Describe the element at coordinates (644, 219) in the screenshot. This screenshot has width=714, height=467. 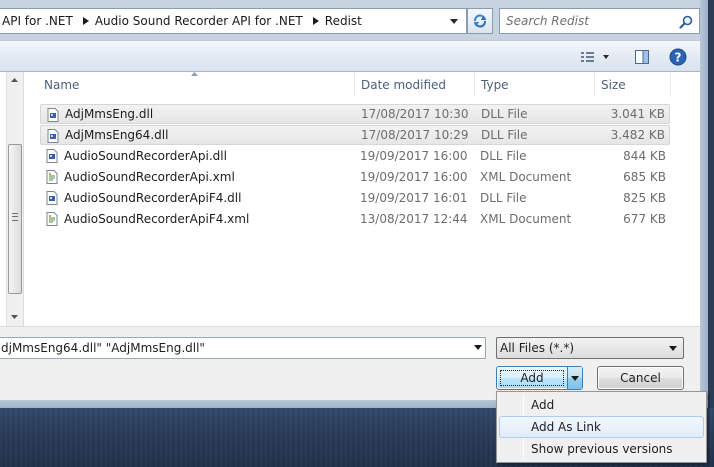
I see `file-size: 677 KB` at that location.